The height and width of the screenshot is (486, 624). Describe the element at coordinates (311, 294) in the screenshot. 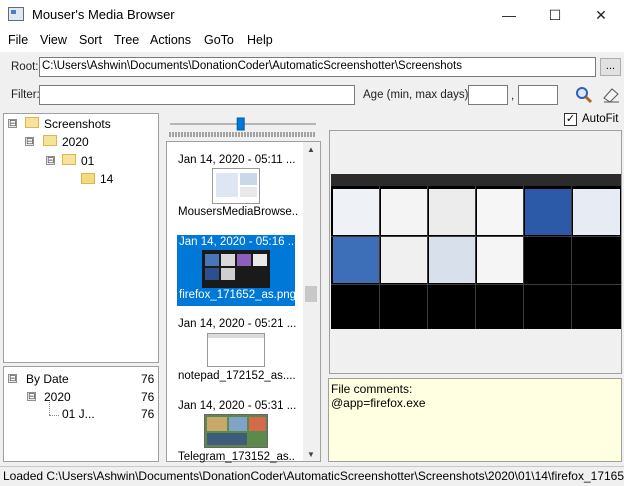

I see `scroll-thumb` at that location.